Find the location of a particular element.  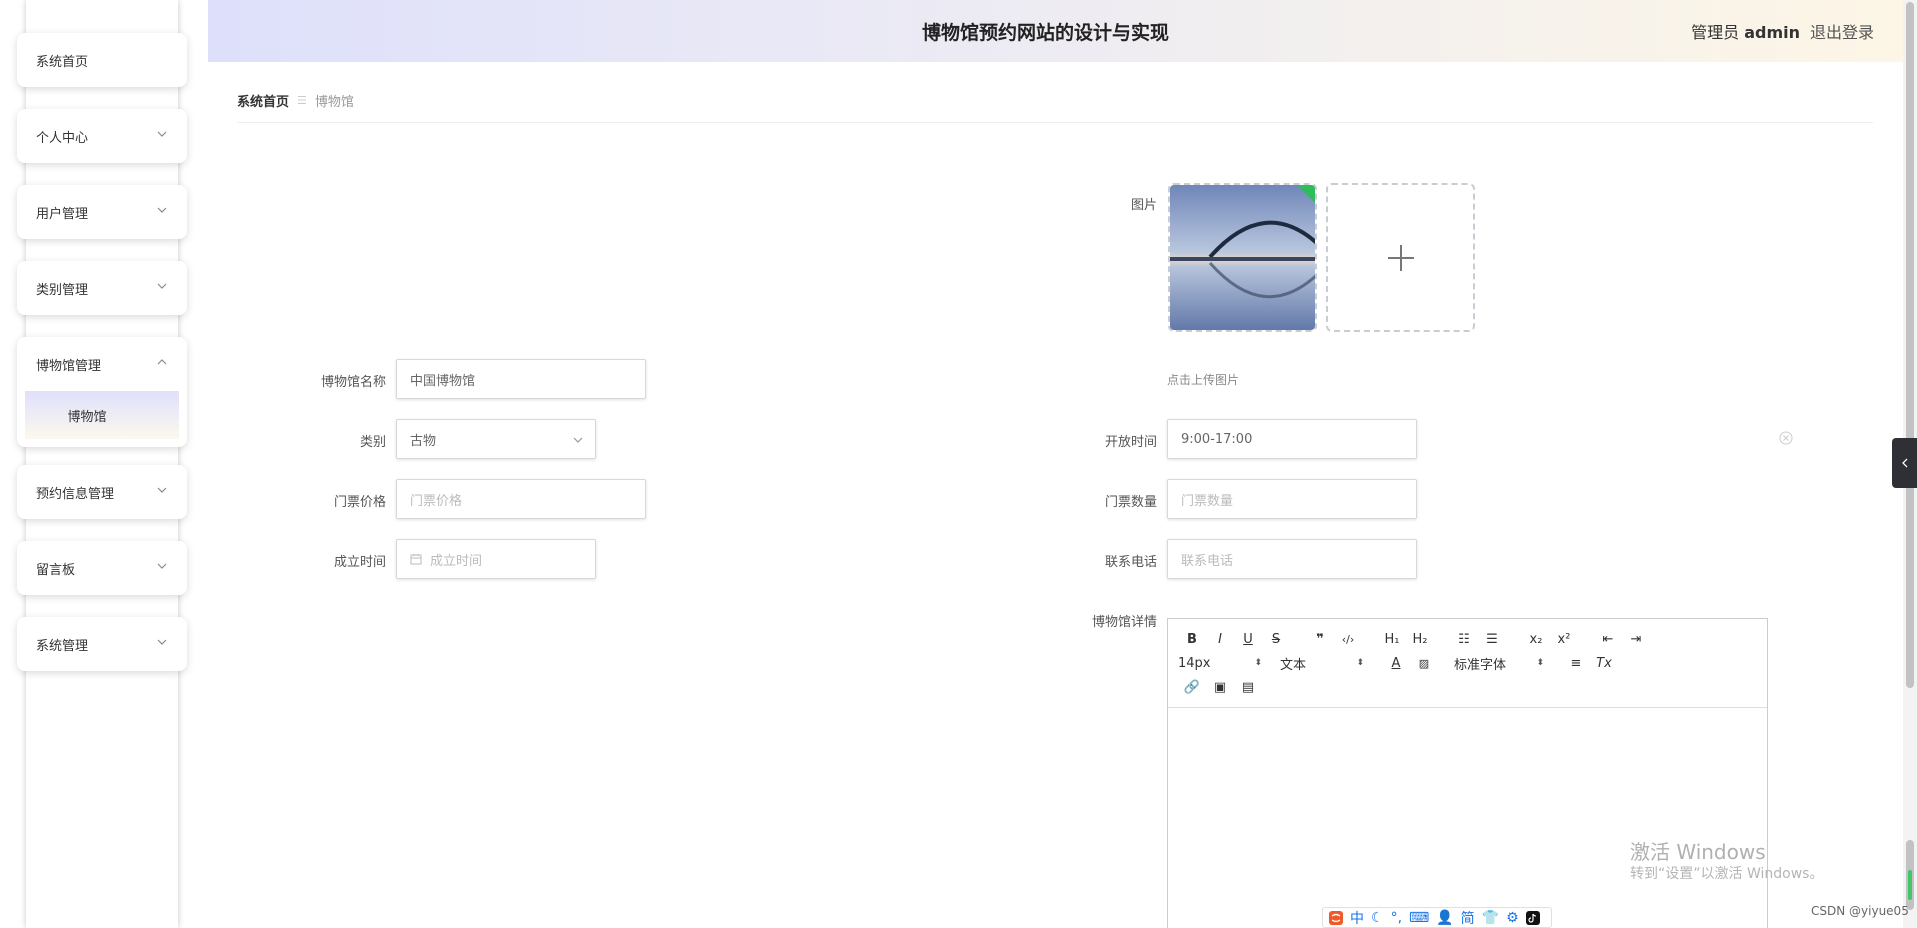

clear-icon is located at coordinates (1786, 438).